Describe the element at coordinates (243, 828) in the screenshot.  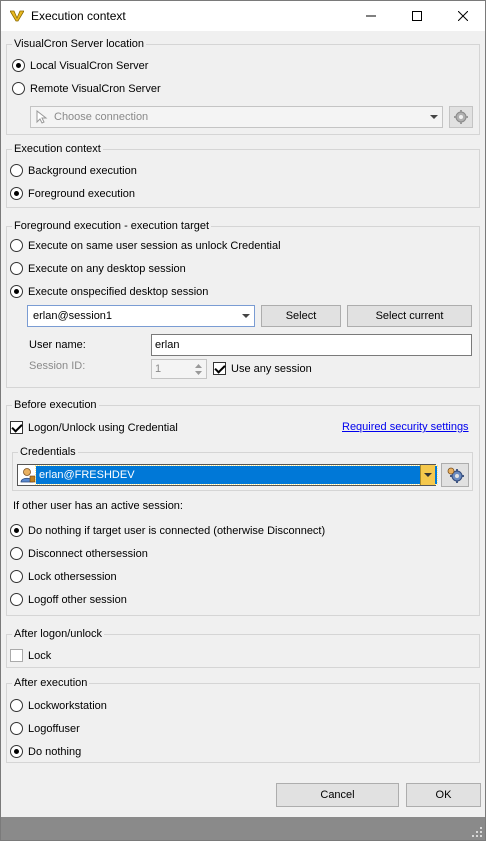
I see `status-strip` at that location.